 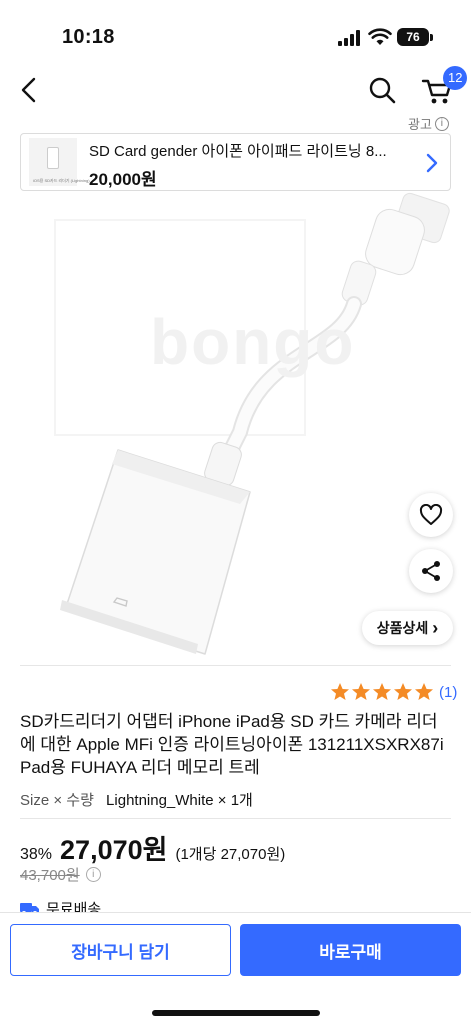 What do you see at coordinates (57, 800) in the screenshot?
I see `option-label: Size × 수량` at bounding box center [57, 800].